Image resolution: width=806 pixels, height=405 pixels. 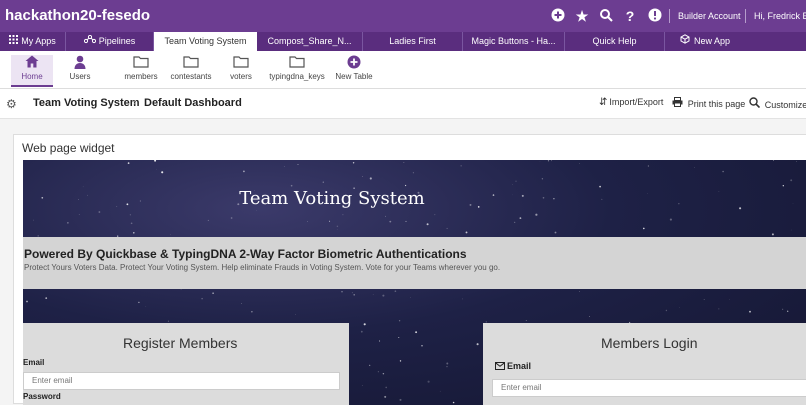 I want to click on tab-new-app: New App, so click(x=705, y=41).